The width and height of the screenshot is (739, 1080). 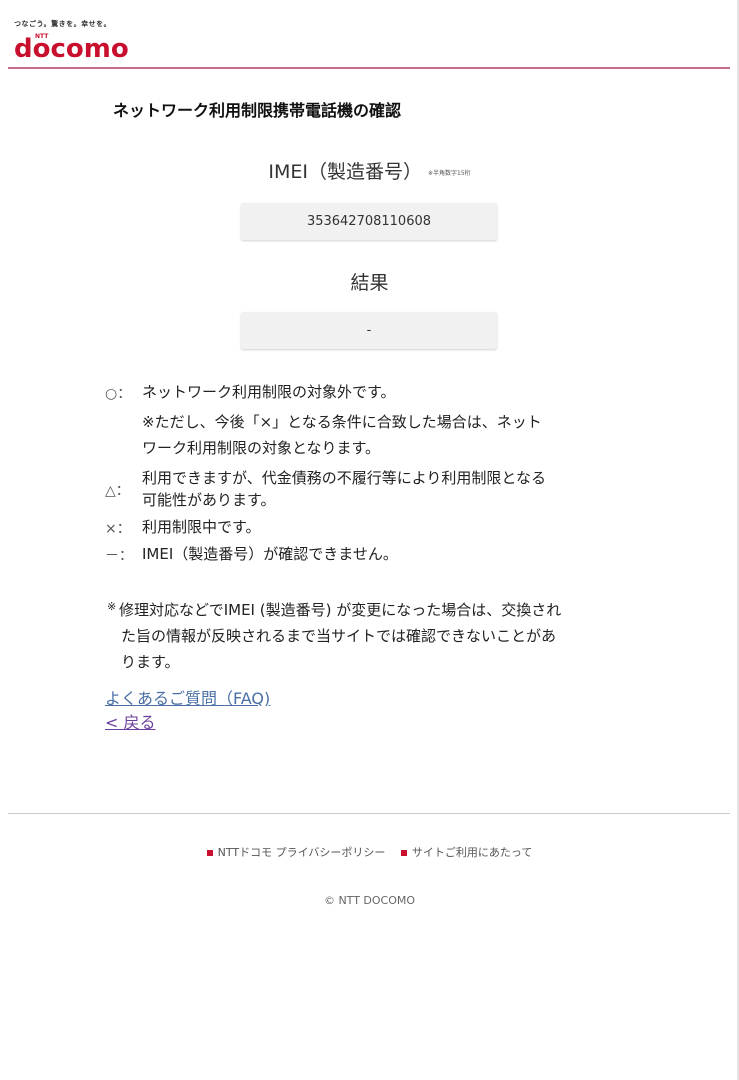 What do you see at coordinates (344, 478) in the screenshot?
I see `legend-text: 利用できますが、代金債務の不履行等により利用制限となる` at bounding box center [344, 478].